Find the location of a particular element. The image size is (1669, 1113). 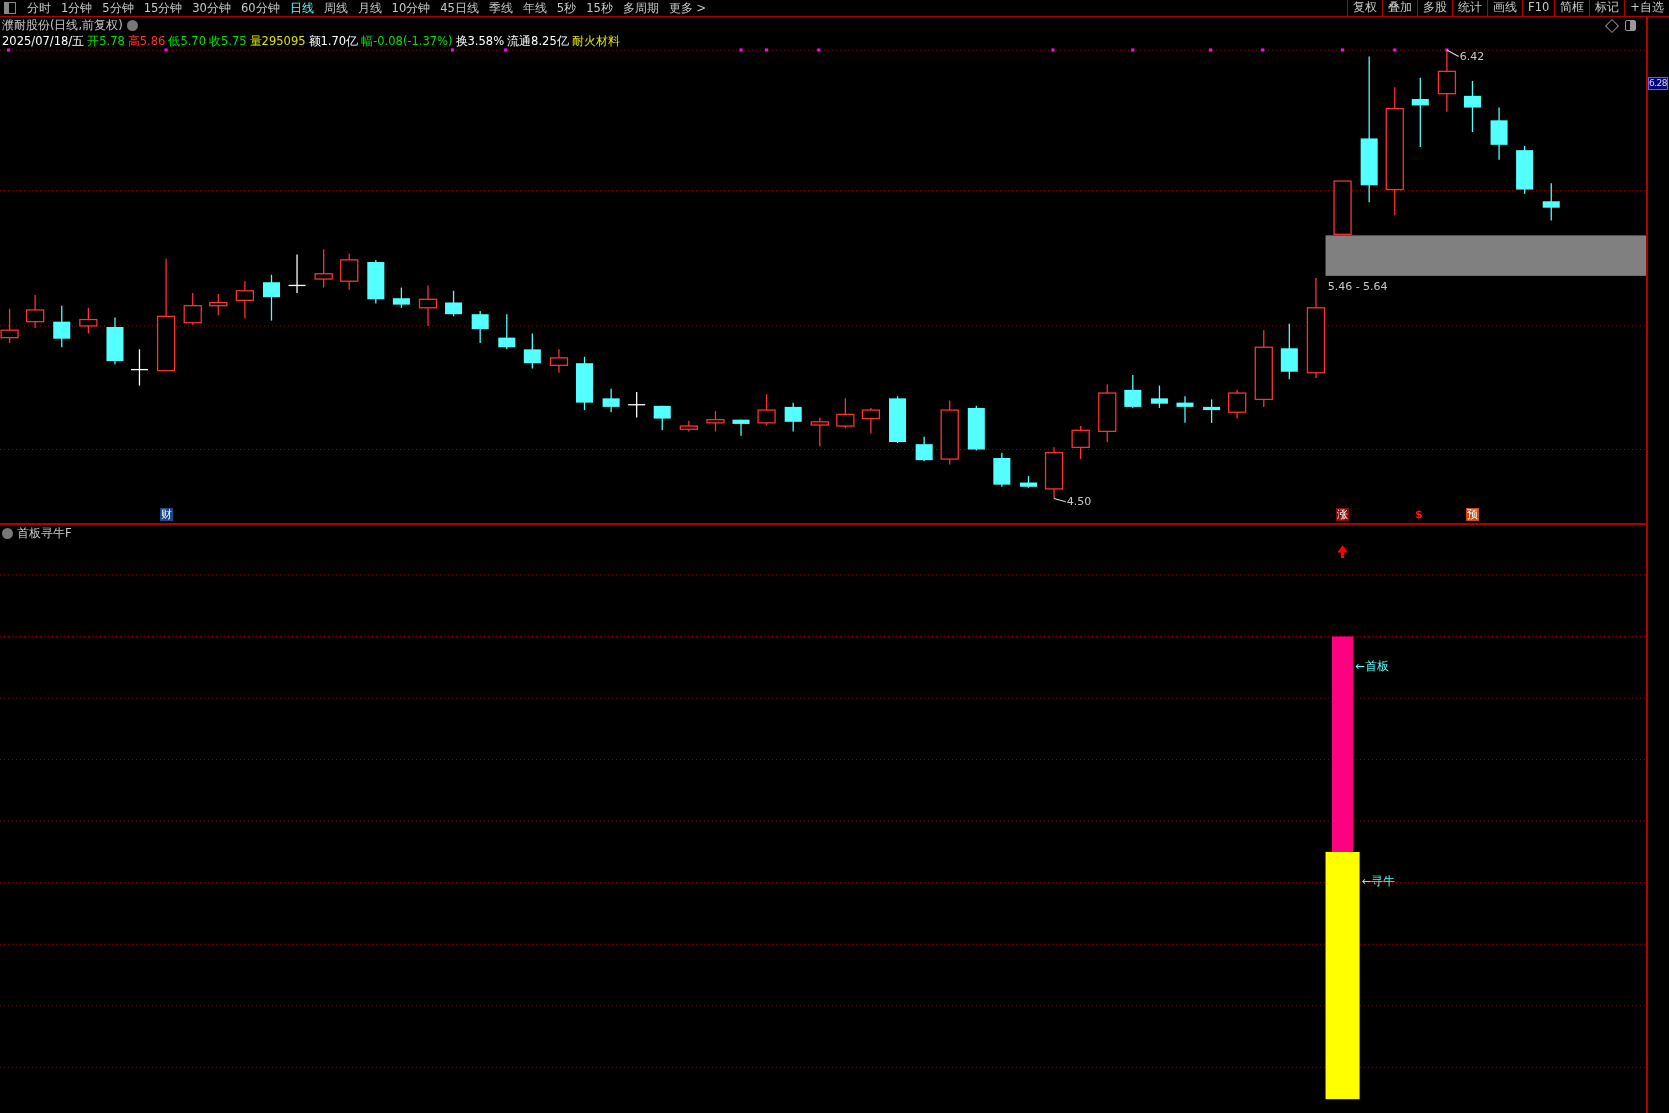

quote-value: 额1.70亿 is located at coordinates (333, 41).